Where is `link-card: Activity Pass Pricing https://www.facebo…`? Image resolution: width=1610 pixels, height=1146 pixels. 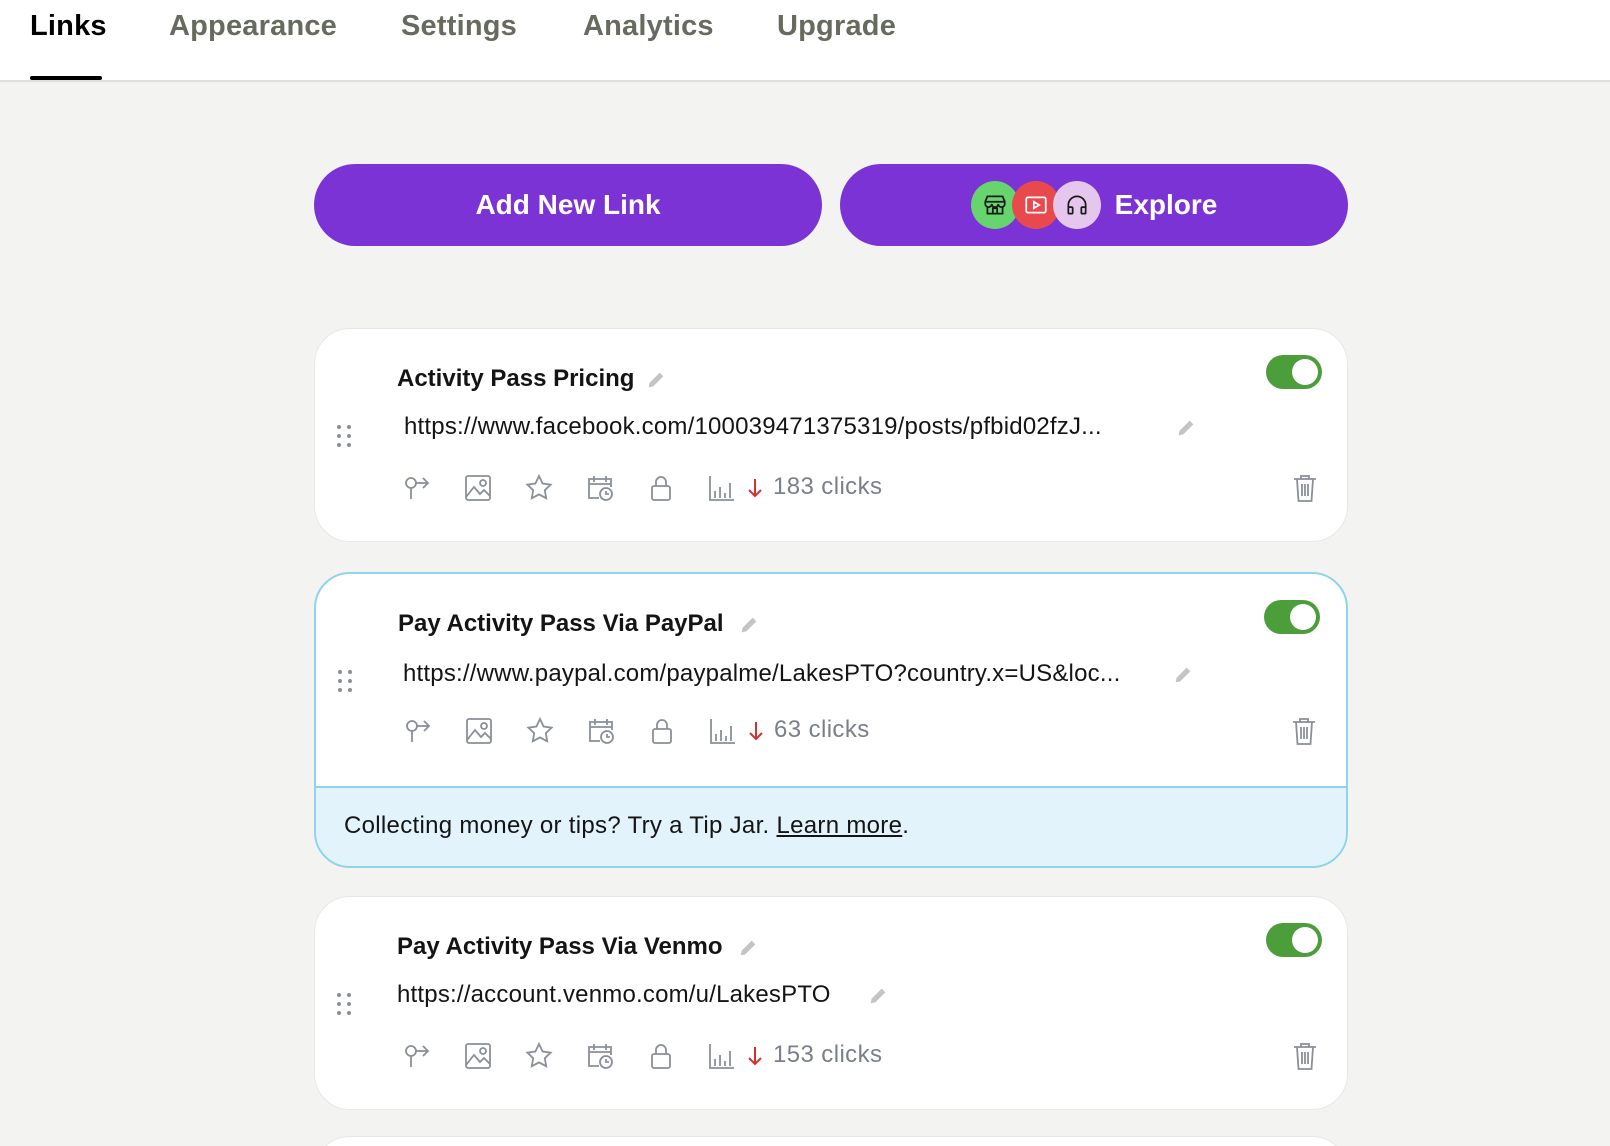
link-card: Activity Pass Pricing https://www.facebo… is located at coordinates (831, 435).